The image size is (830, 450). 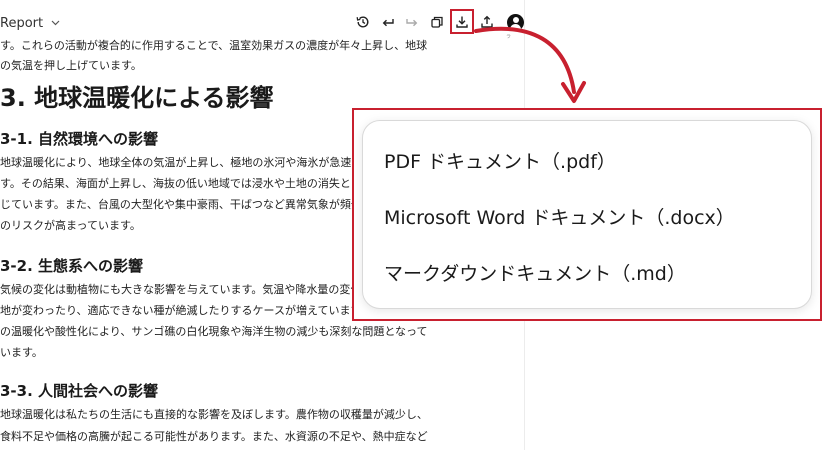 I want to click on redo-button, so click(x=412, y=22).